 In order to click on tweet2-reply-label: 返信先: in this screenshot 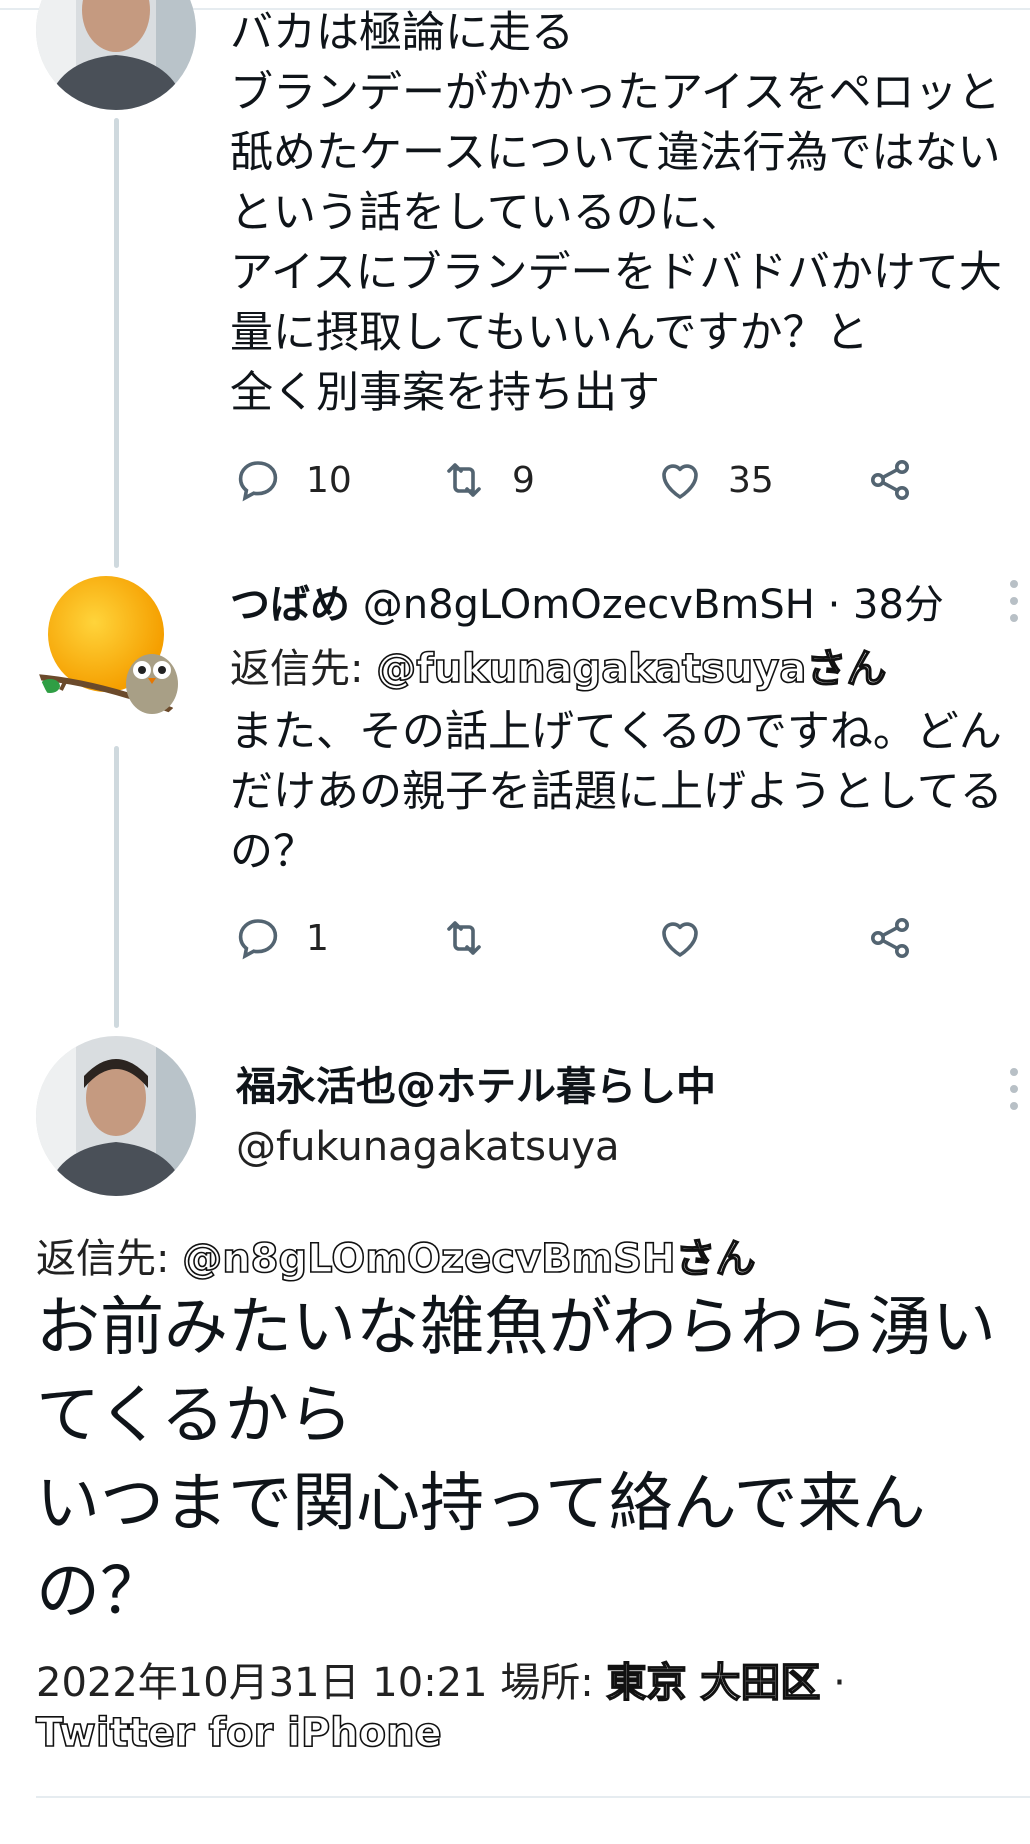, I will do `click(303, 669)`.